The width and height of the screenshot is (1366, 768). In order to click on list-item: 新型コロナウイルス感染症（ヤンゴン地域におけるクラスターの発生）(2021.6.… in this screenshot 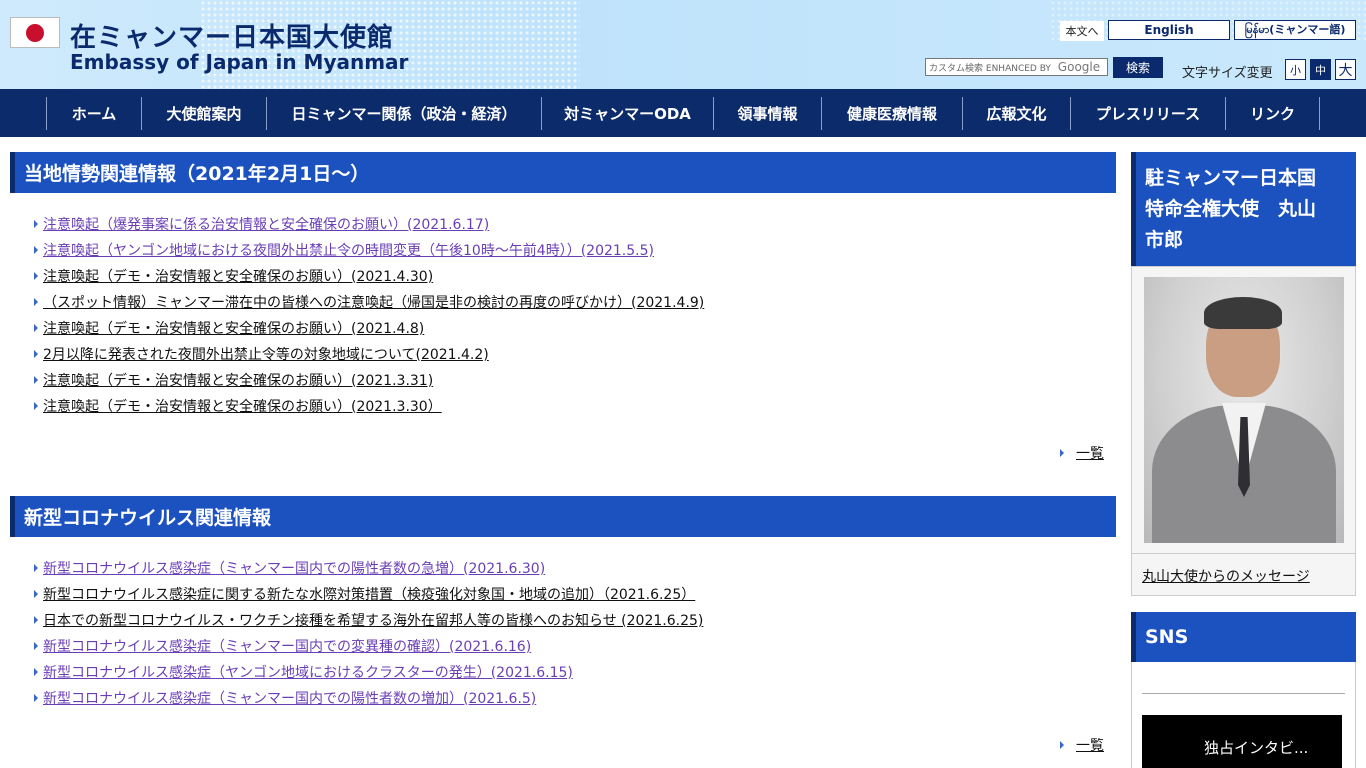, I will do `click(368, 672)`.